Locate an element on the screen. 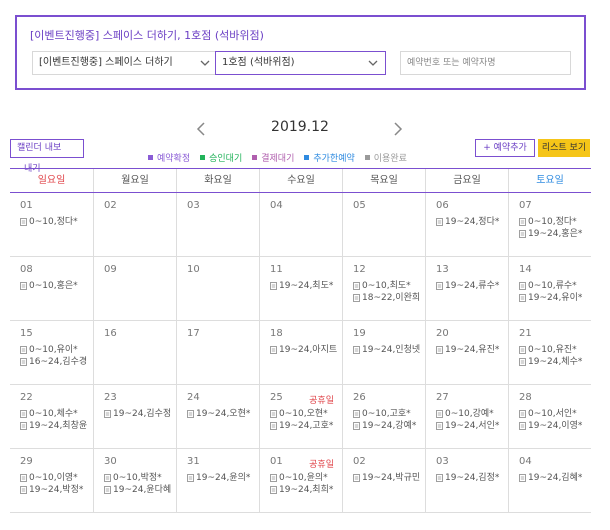  reservation-search-input is located at coordinates (485, 63).